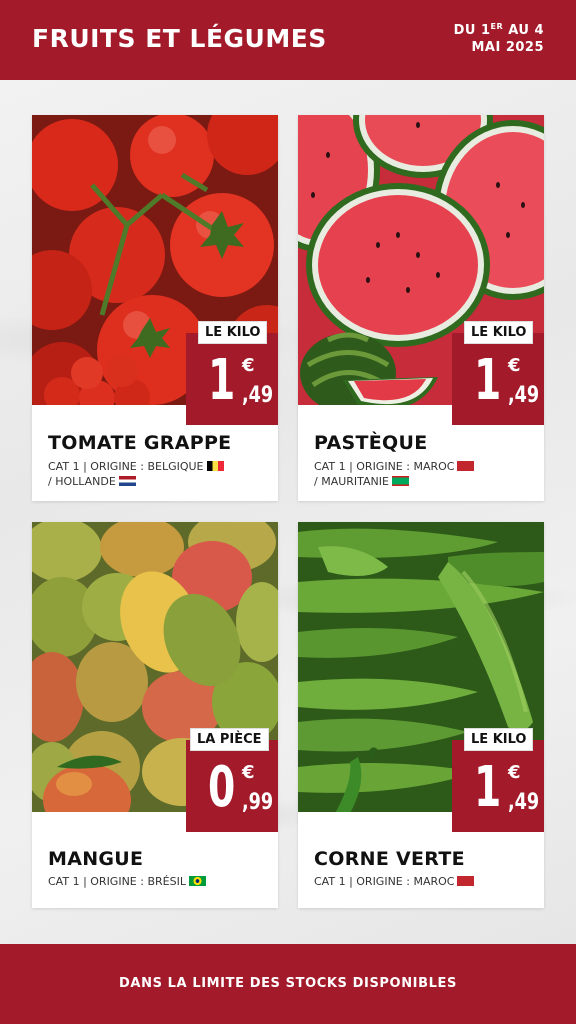 The height and width of the screenshot is (1024, 576). I want to click on product-origin: CAT 1 | ORIGINE : BRÉSIL, so click(127, 881).